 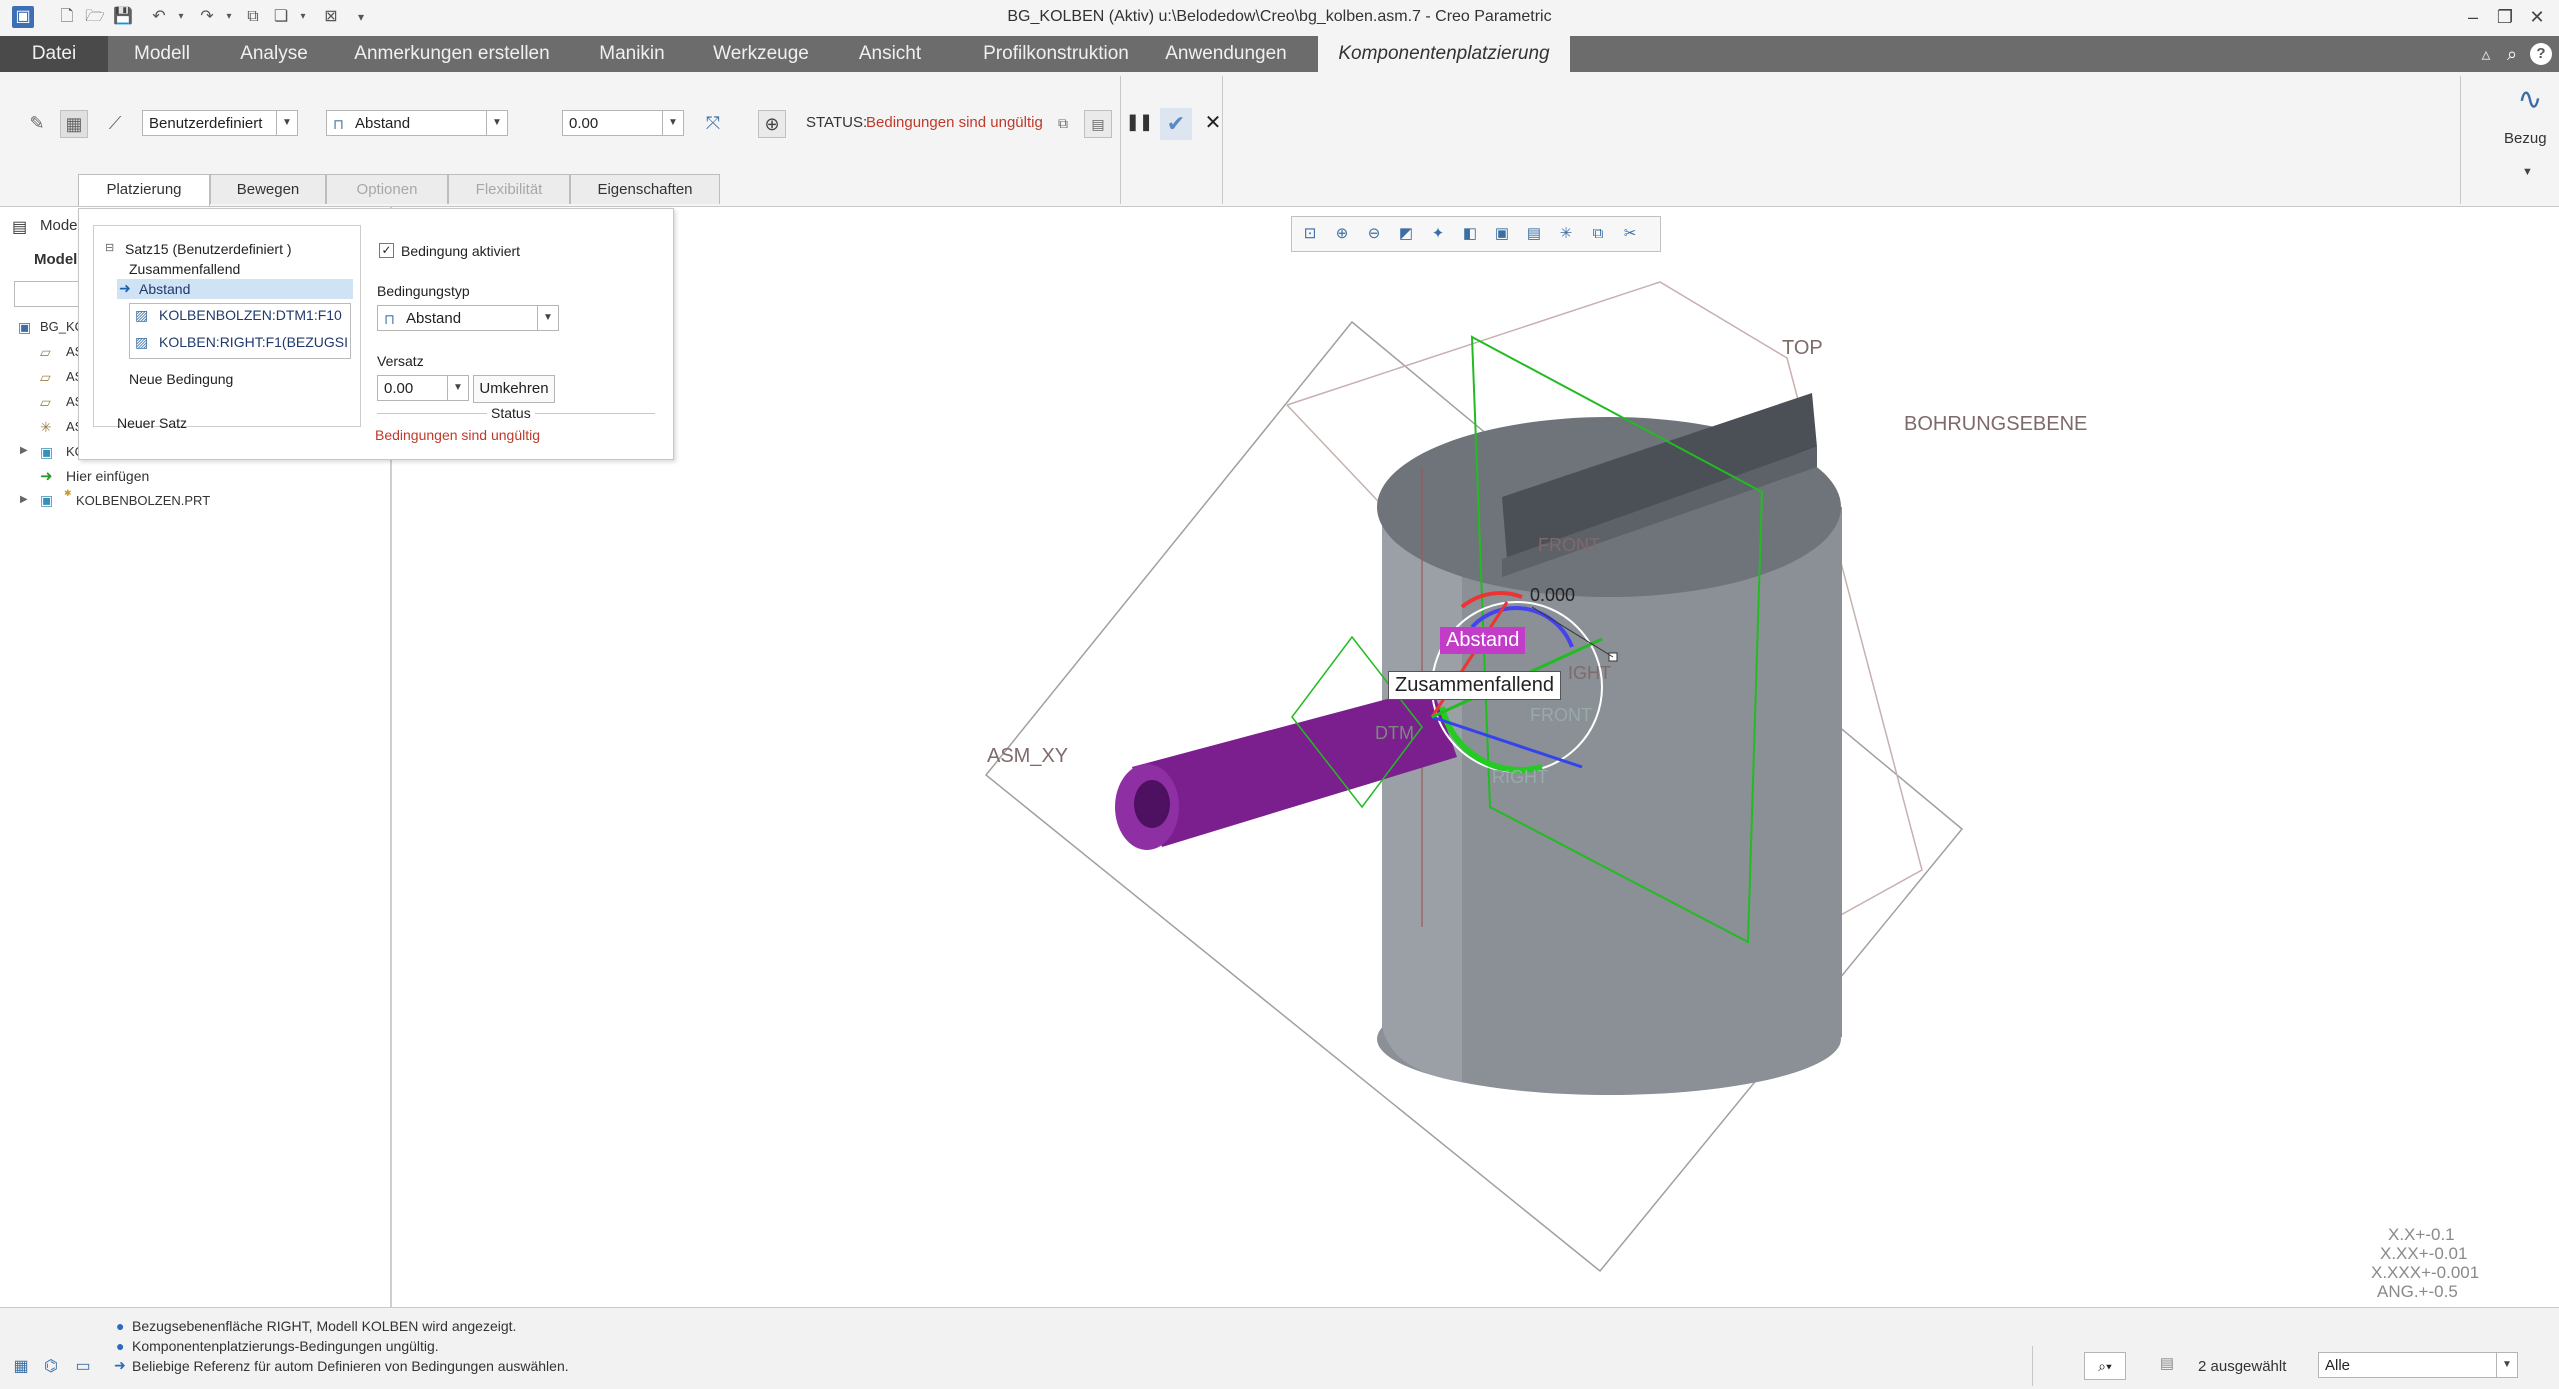 I want to click on annotation-display-icon: ⧉, so click(x=1598, y=234).